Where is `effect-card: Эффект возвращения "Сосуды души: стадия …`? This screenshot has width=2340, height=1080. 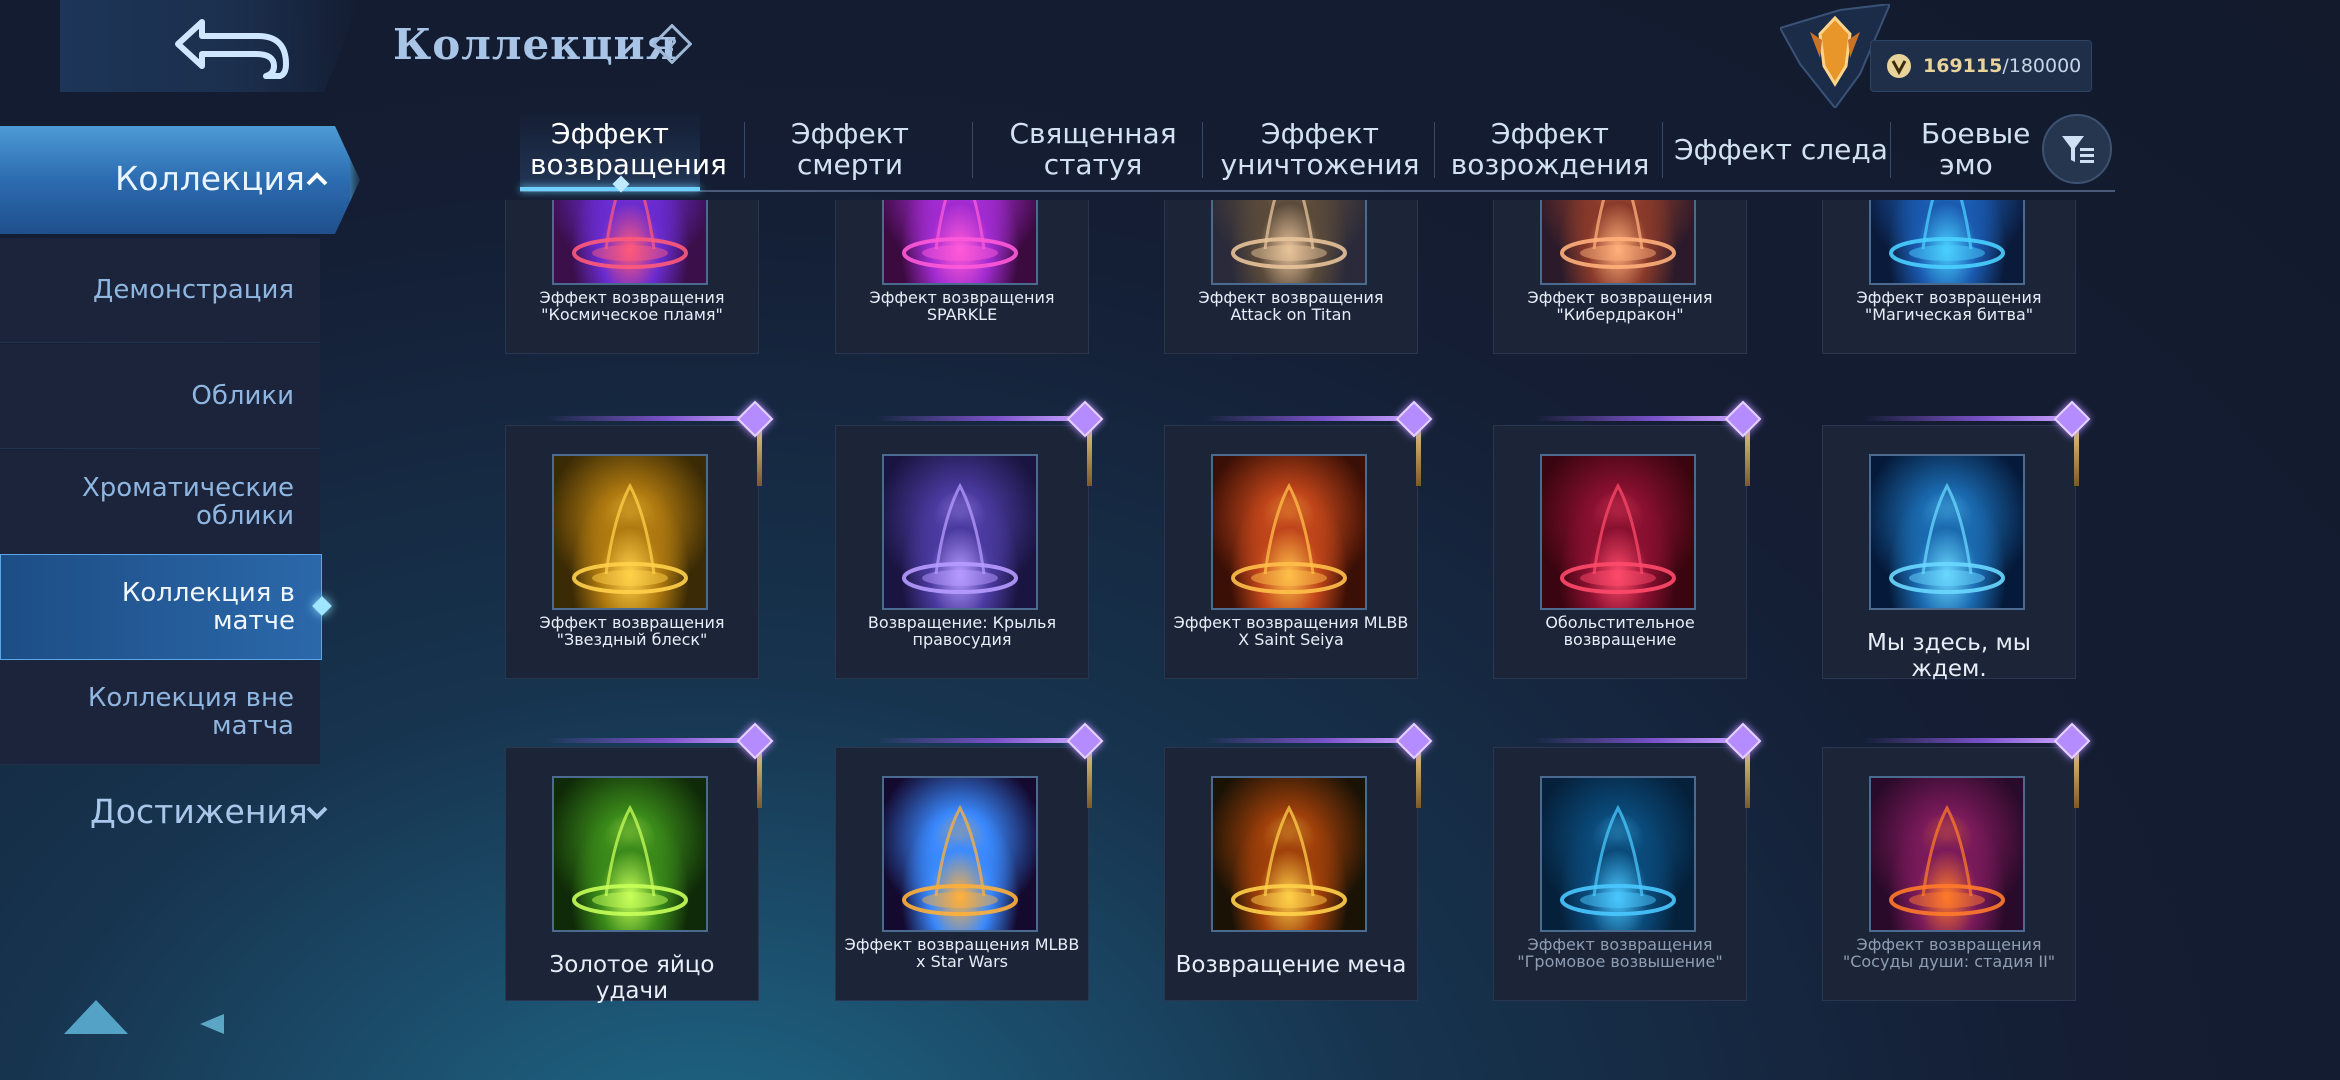
effect-card: Эффект возвращения "Сосуды души: стадия … is located at coordinates (1956, 861).